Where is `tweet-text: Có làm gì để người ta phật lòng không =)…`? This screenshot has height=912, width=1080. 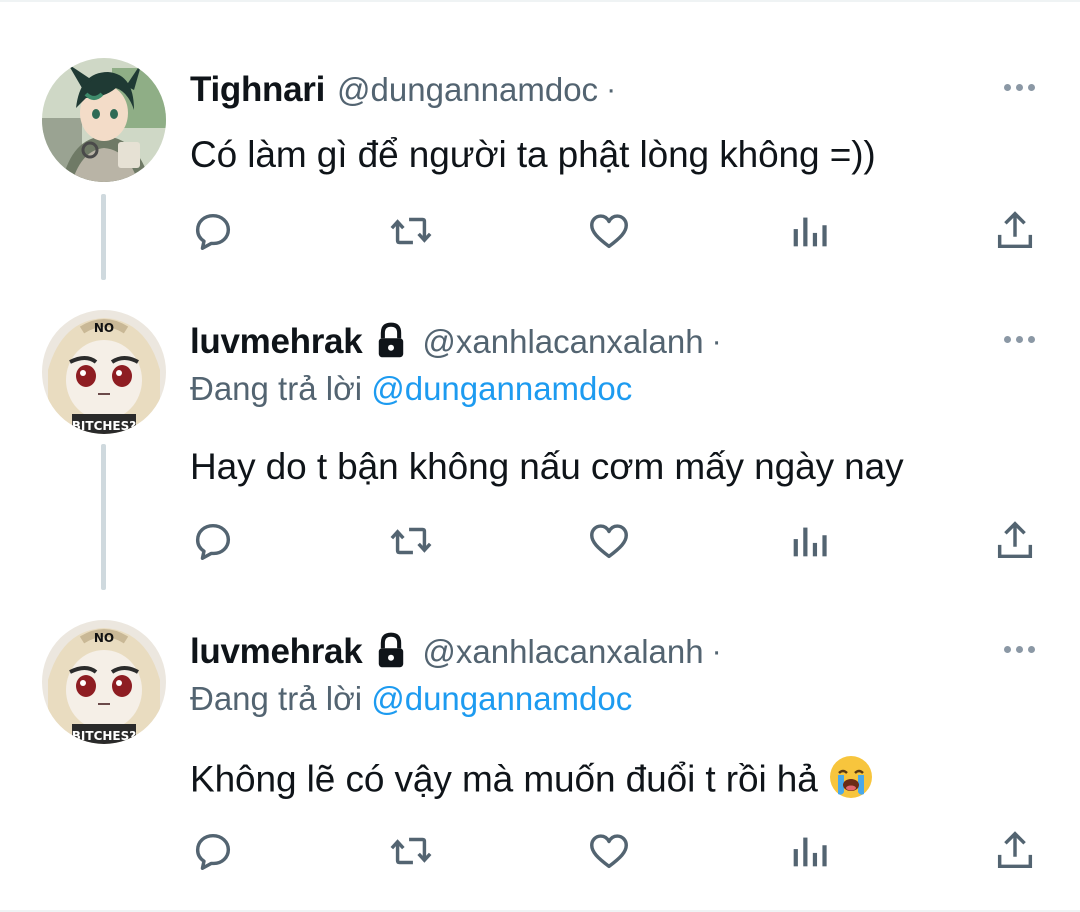
tweet-text: Có làm gì để người ta phật lòng không =)… is located at coordinates (533, 154).